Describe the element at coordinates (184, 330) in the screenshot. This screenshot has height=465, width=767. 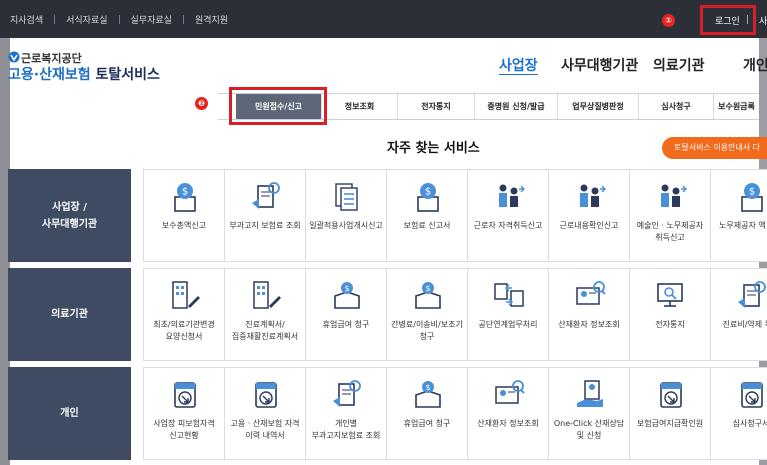
I see `service-tile-label: 최초/의료기관변경 요양신청서` at that location.